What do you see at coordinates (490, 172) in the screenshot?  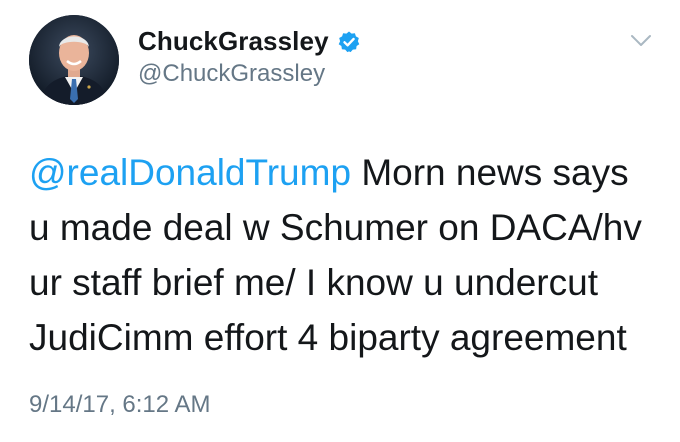 I see `tweet-line-1-text: Morn news says` at bounding box center [490, 172].